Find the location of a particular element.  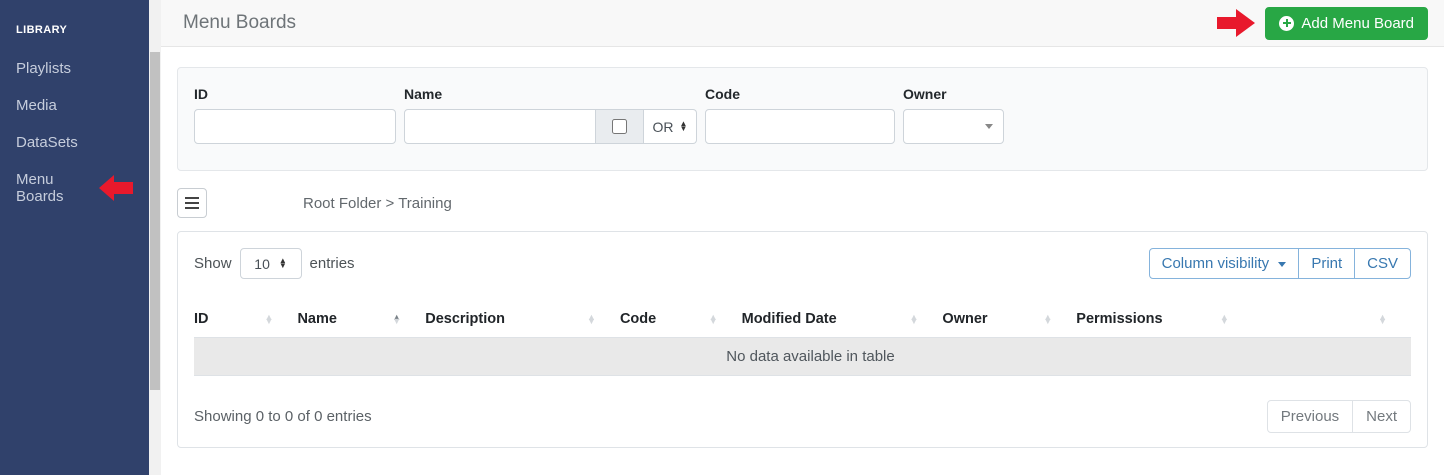

sort-asc-icon: ▲ ▼ is located at coordinates (397, 318).